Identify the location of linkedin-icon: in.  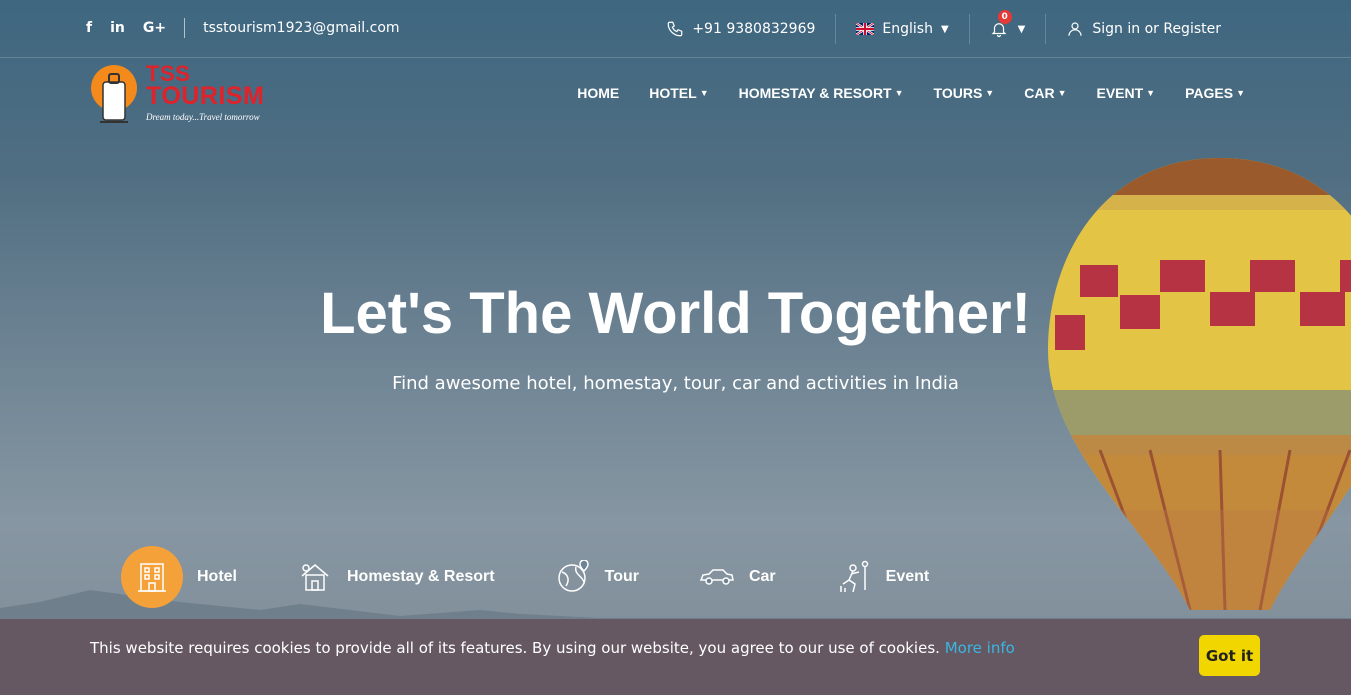
(117, 28).